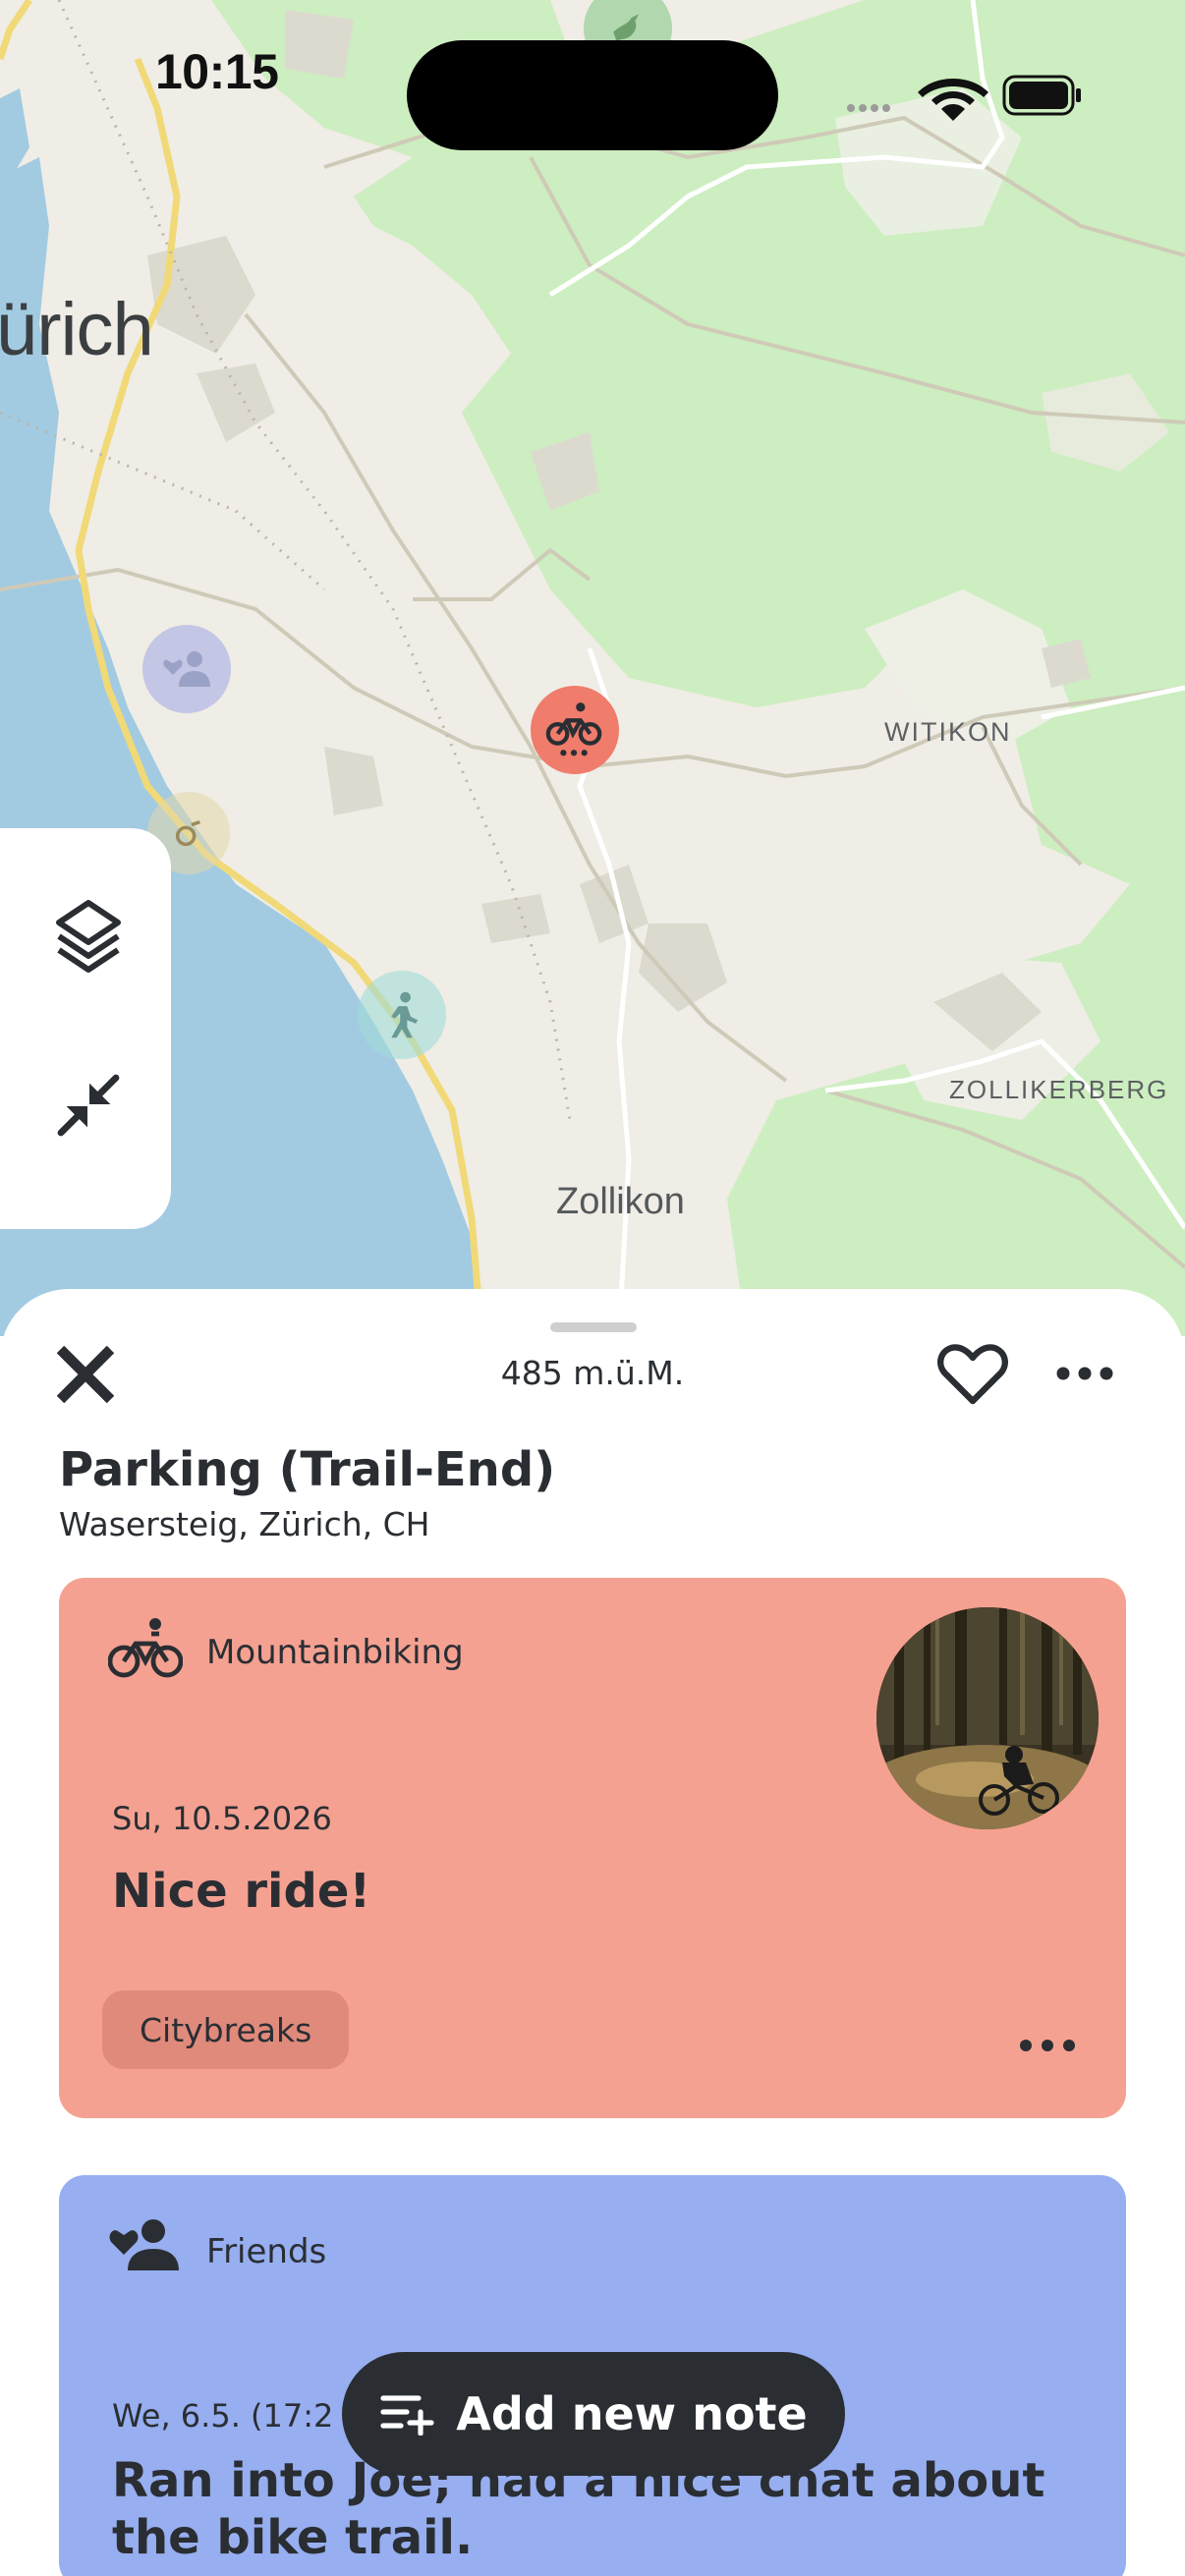 This screenshot has width=1185, height=2576. Describe the element at coordinates (948, 732) in the screenshot. I see `map-label-witikon: WITIKON` at that location.